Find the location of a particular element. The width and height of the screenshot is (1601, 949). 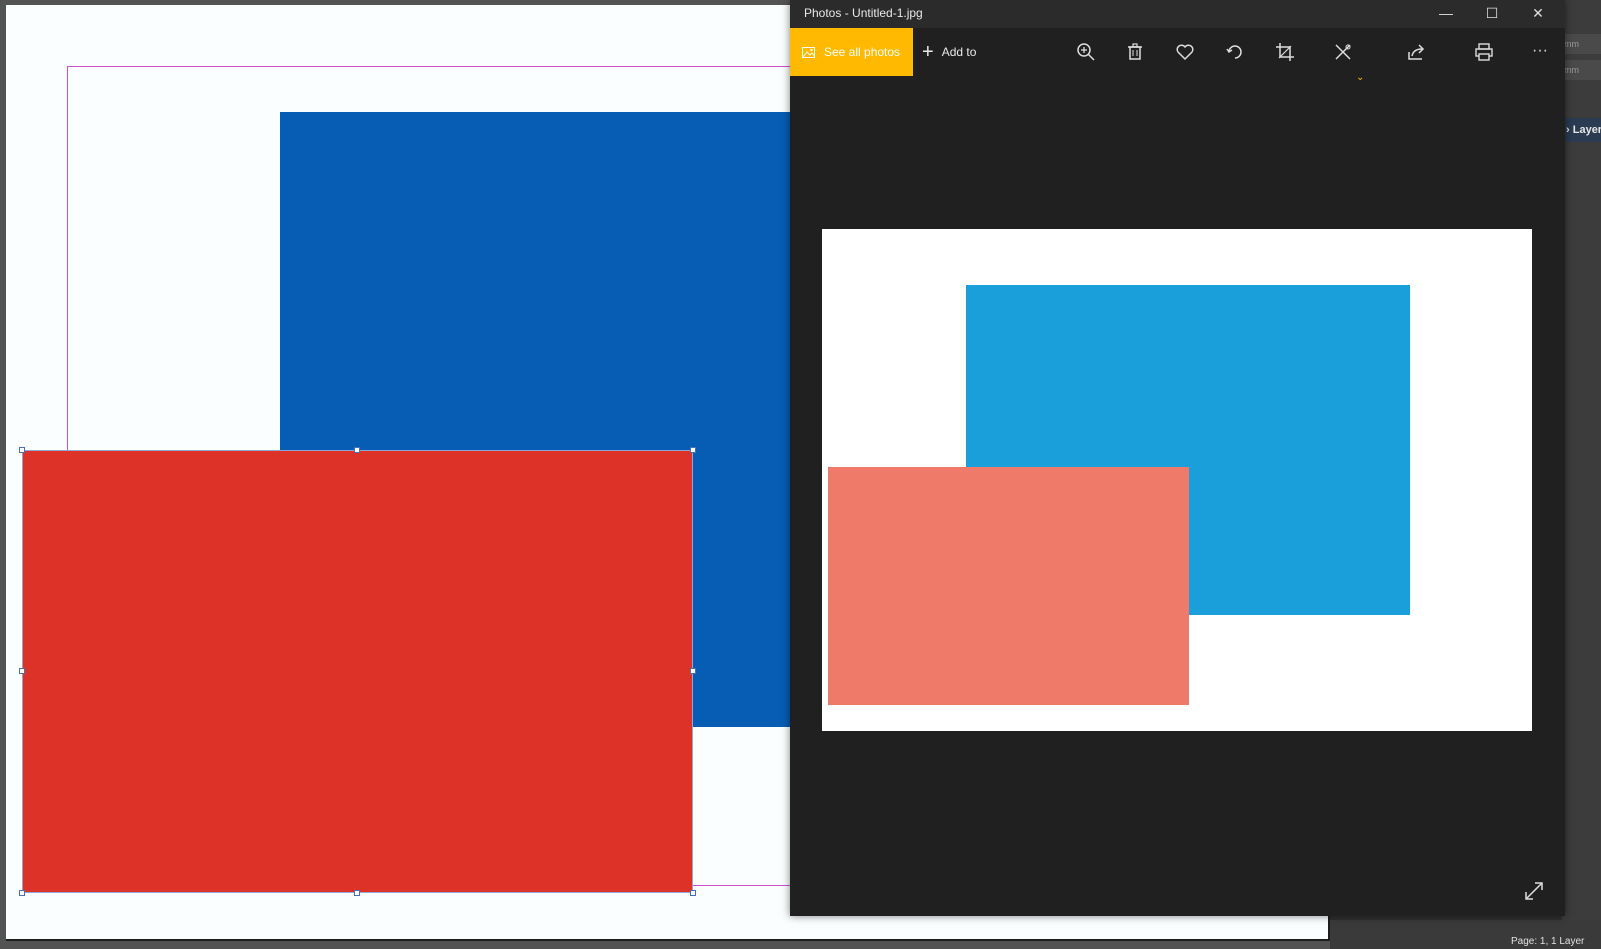

title-bar: Photos - Untitled-1.jpg — ☐ ✕ is located at coordinates (1177, 14).